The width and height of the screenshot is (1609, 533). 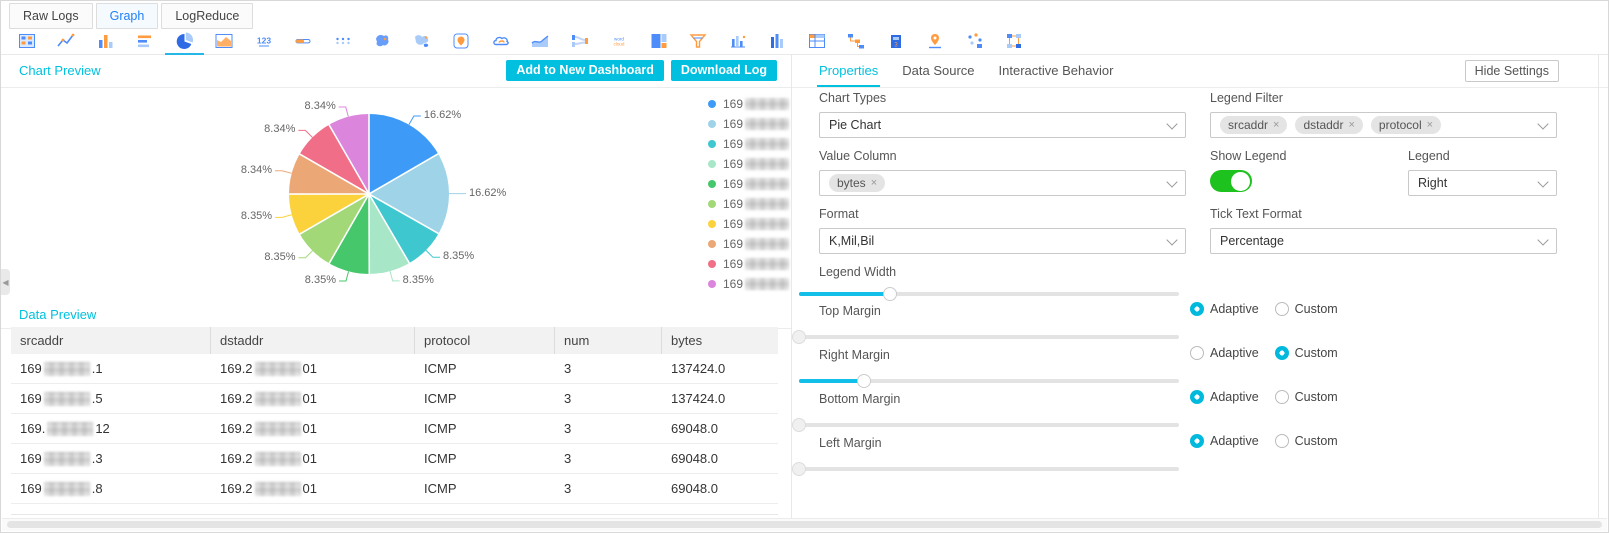 I want to click on scrollbar-thumb, so click(x=804, y=524).